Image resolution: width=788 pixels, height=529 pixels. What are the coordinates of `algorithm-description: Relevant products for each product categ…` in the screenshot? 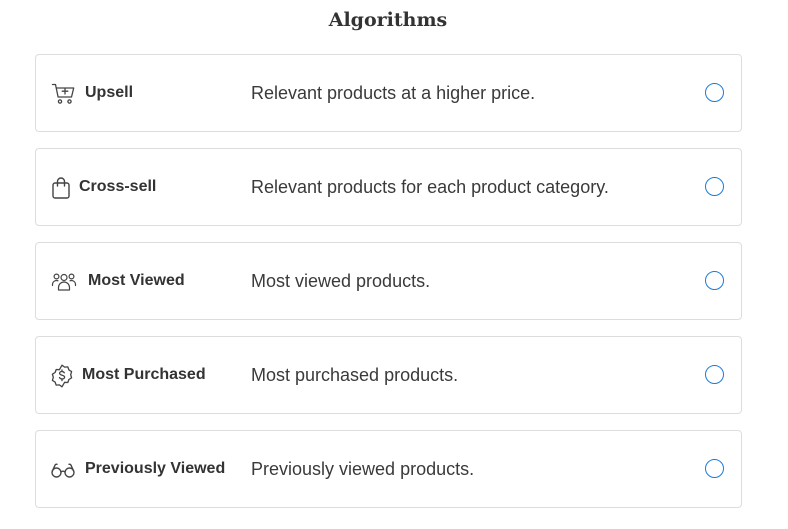 It's located at (430, 187).